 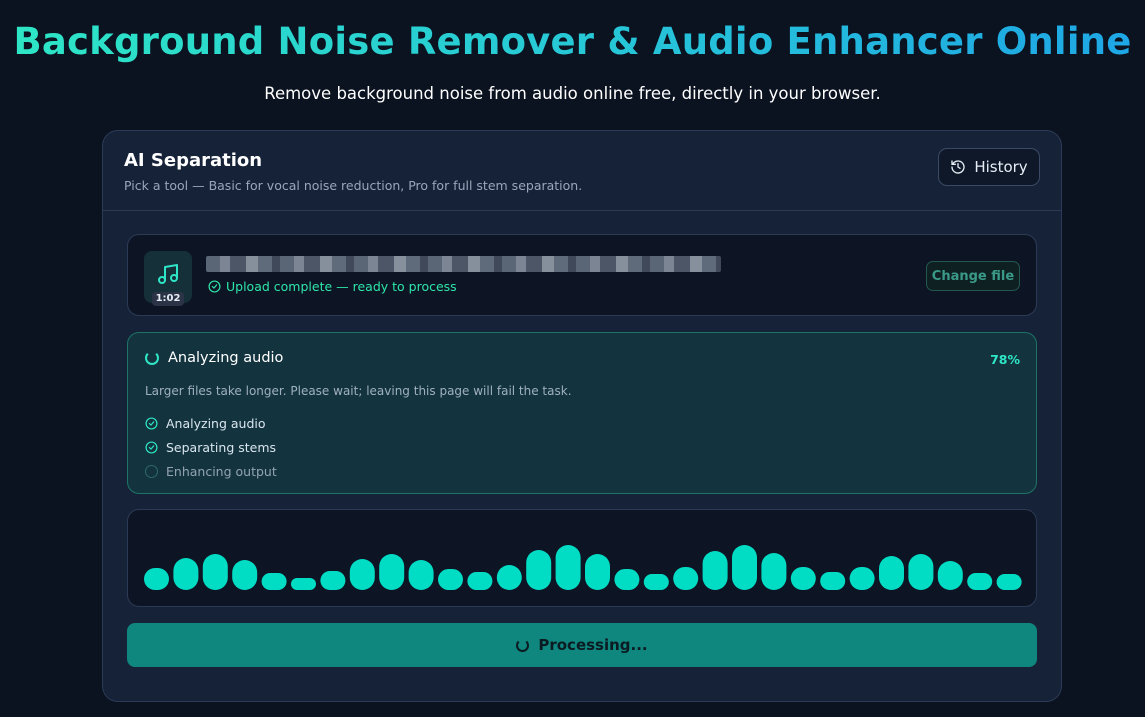 What do you see at coordinates (151, 471) in the screenshot?
I see `empty-circle-icon` at bounding box center [151, 471].